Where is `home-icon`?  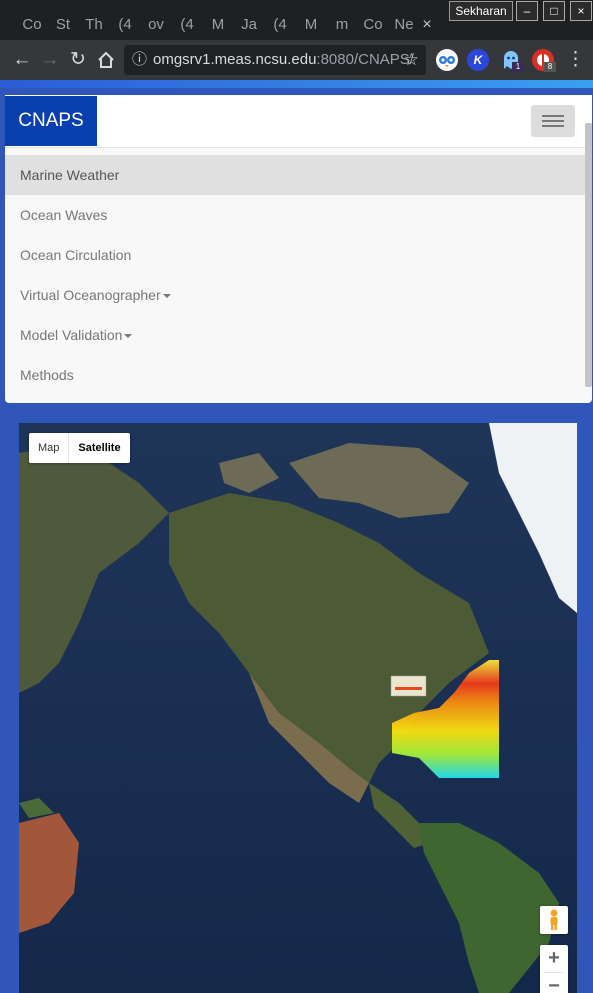 home-icon is located at coordinates (106, 60).